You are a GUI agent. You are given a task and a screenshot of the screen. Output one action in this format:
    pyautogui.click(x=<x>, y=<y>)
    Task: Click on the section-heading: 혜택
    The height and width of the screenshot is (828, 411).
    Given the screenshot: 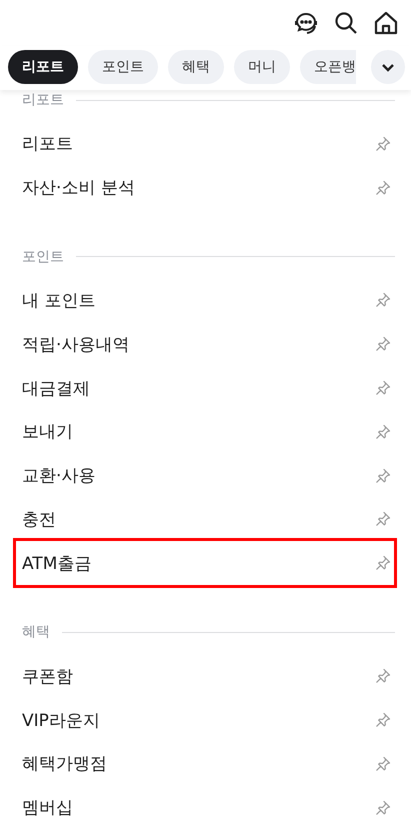 What is the action you would take?
    pyautogui.click(x=36, y=632)
    